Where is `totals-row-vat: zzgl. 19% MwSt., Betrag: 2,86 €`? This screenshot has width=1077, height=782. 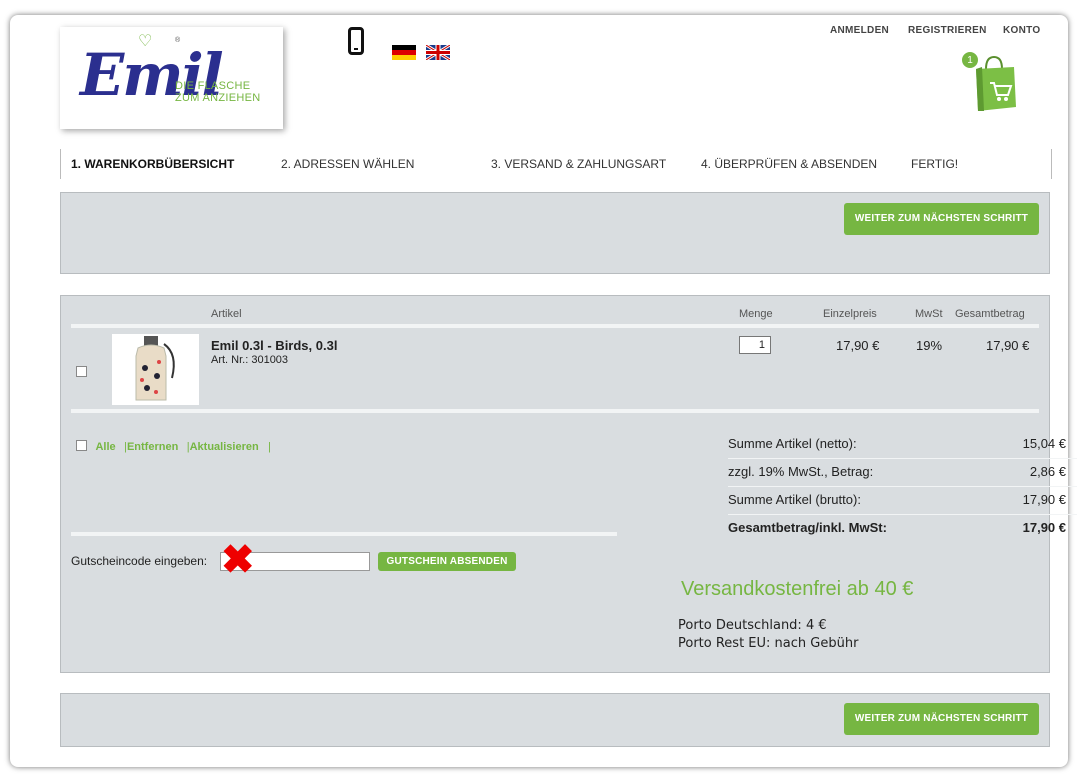 totals-row-vat: zzgl. 19% MwSt., Betrag: 2,86 € is located at coordinates (902, 472).